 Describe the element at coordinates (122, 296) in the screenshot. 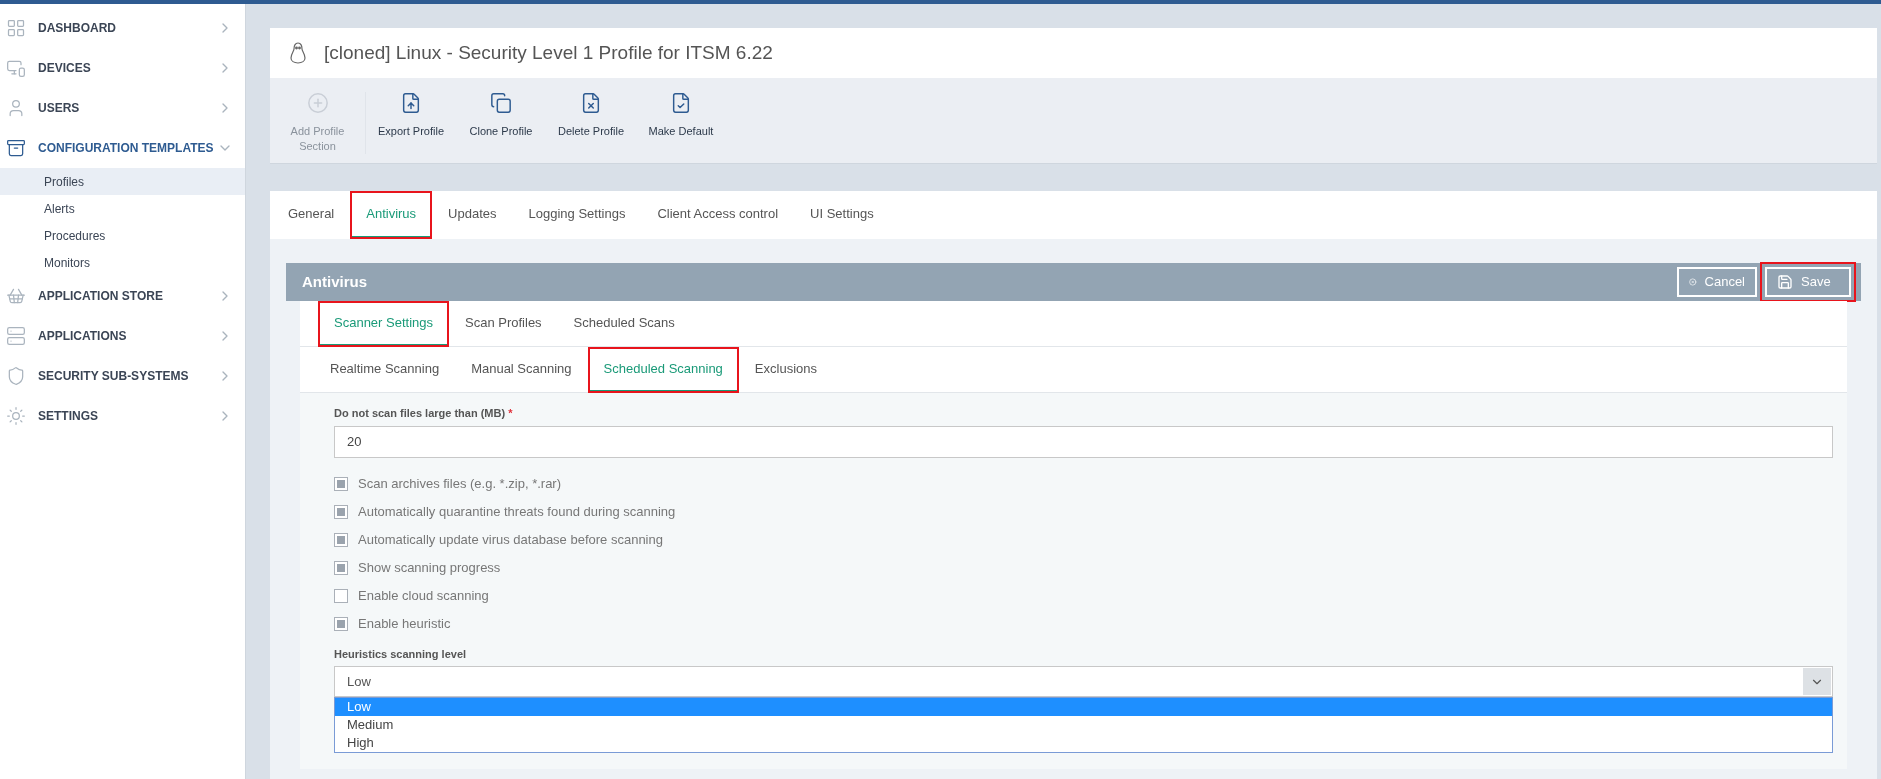

I see `nav-item: APPLICATION STORE` at that location.